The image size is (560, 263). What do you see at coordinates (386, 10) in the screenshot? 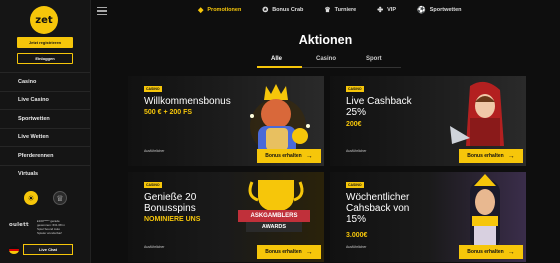
I see `topnav-item-vip: ✤ VIP` at bounding box center [386, 10].